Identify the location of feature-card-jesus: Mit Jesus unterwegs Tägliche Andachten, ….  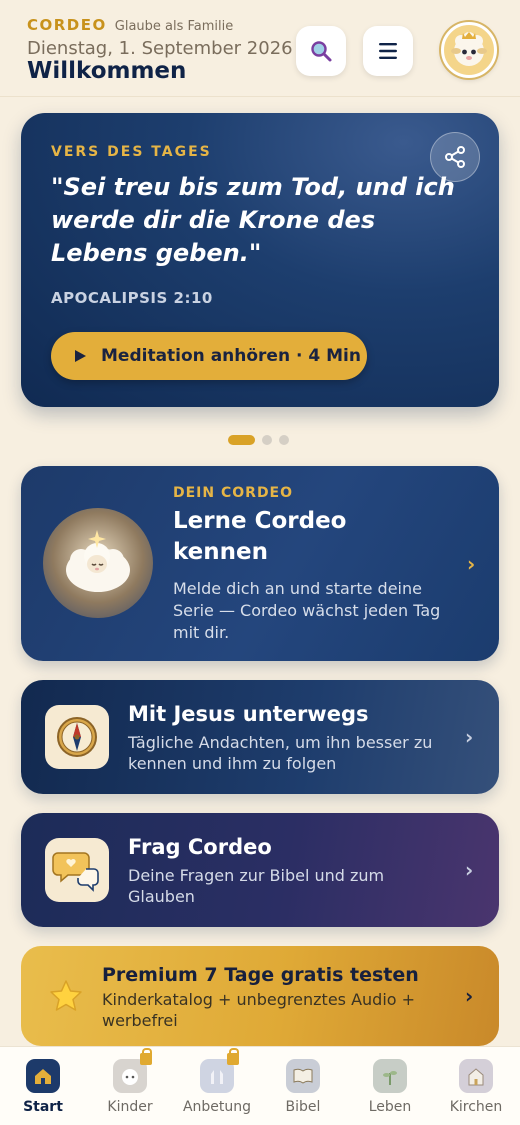
(260, 737).